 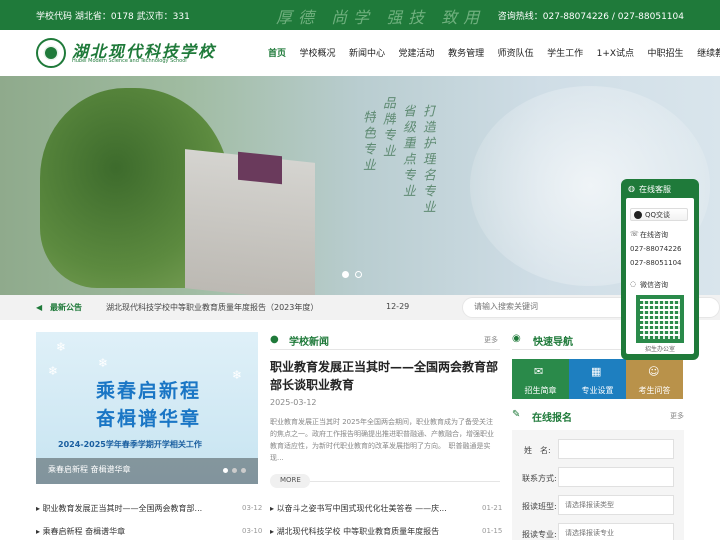 I want to click on nav-item-overview: 学校概况, so click(x=318, y=52).